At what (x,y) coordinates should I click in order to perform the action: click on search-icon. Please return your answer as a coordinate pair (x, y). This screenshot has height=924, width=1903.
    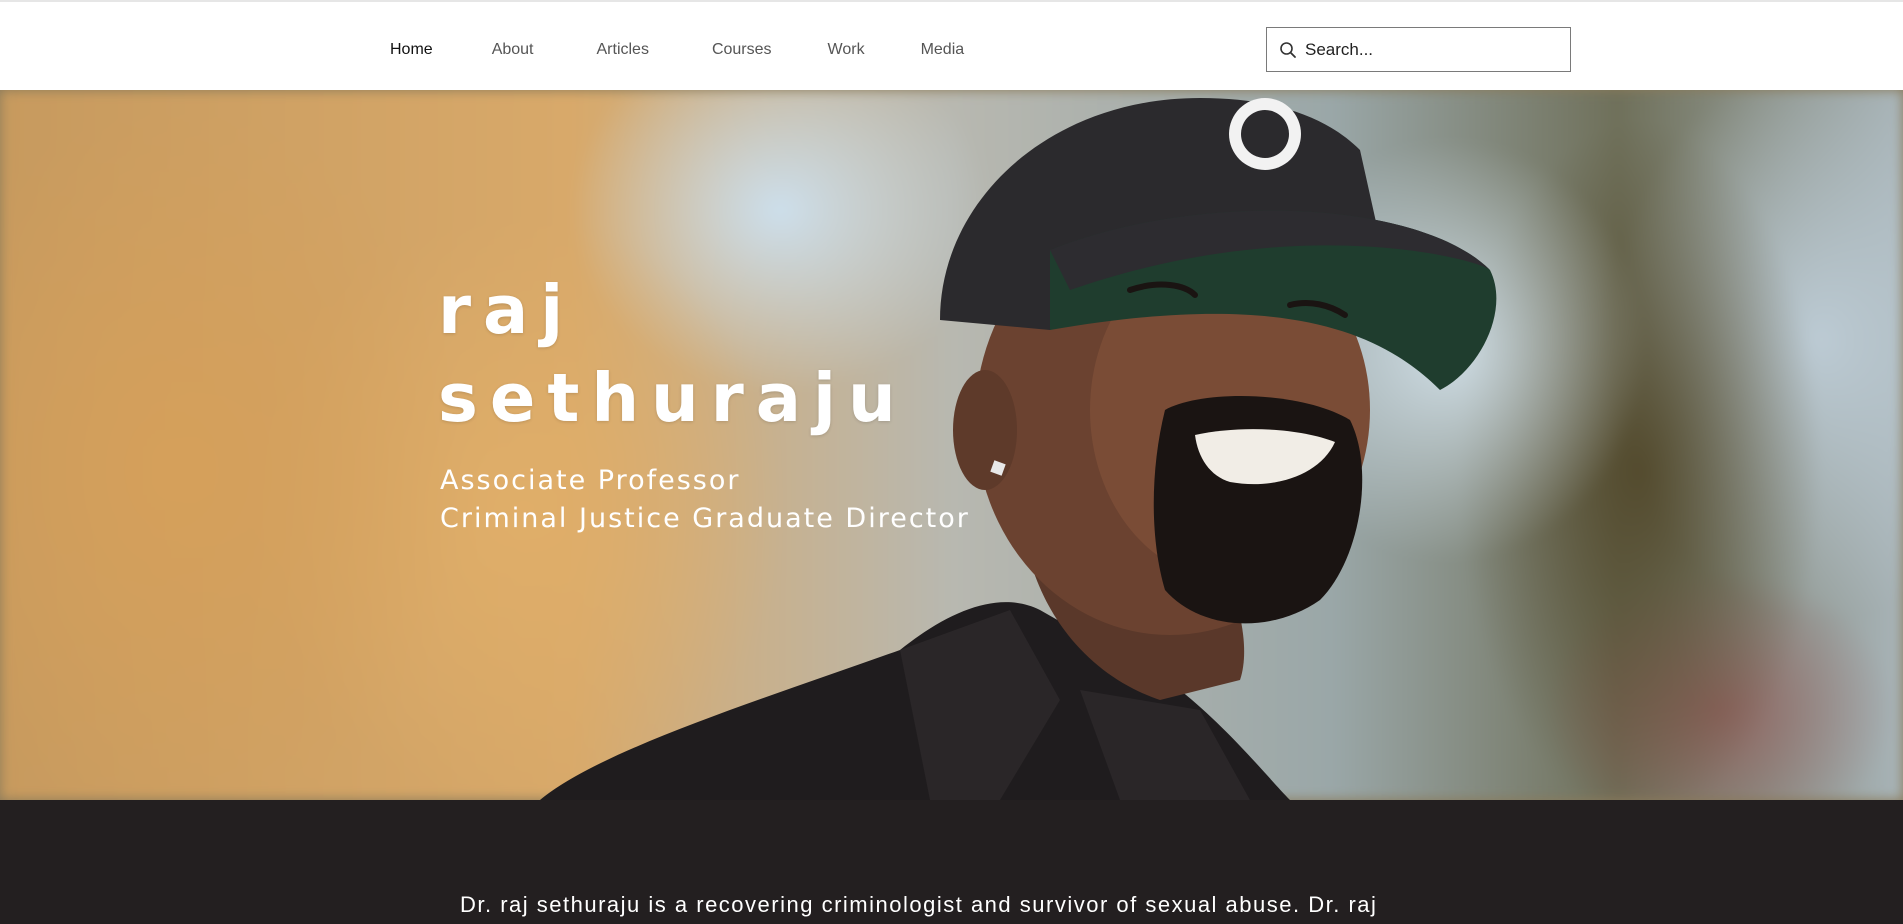
    Looking at the image, I should click on (1288, 50).